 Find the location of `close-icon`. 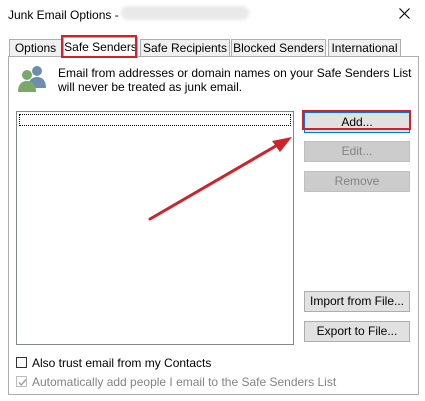

close-icon is located at coordinates (404, 13).